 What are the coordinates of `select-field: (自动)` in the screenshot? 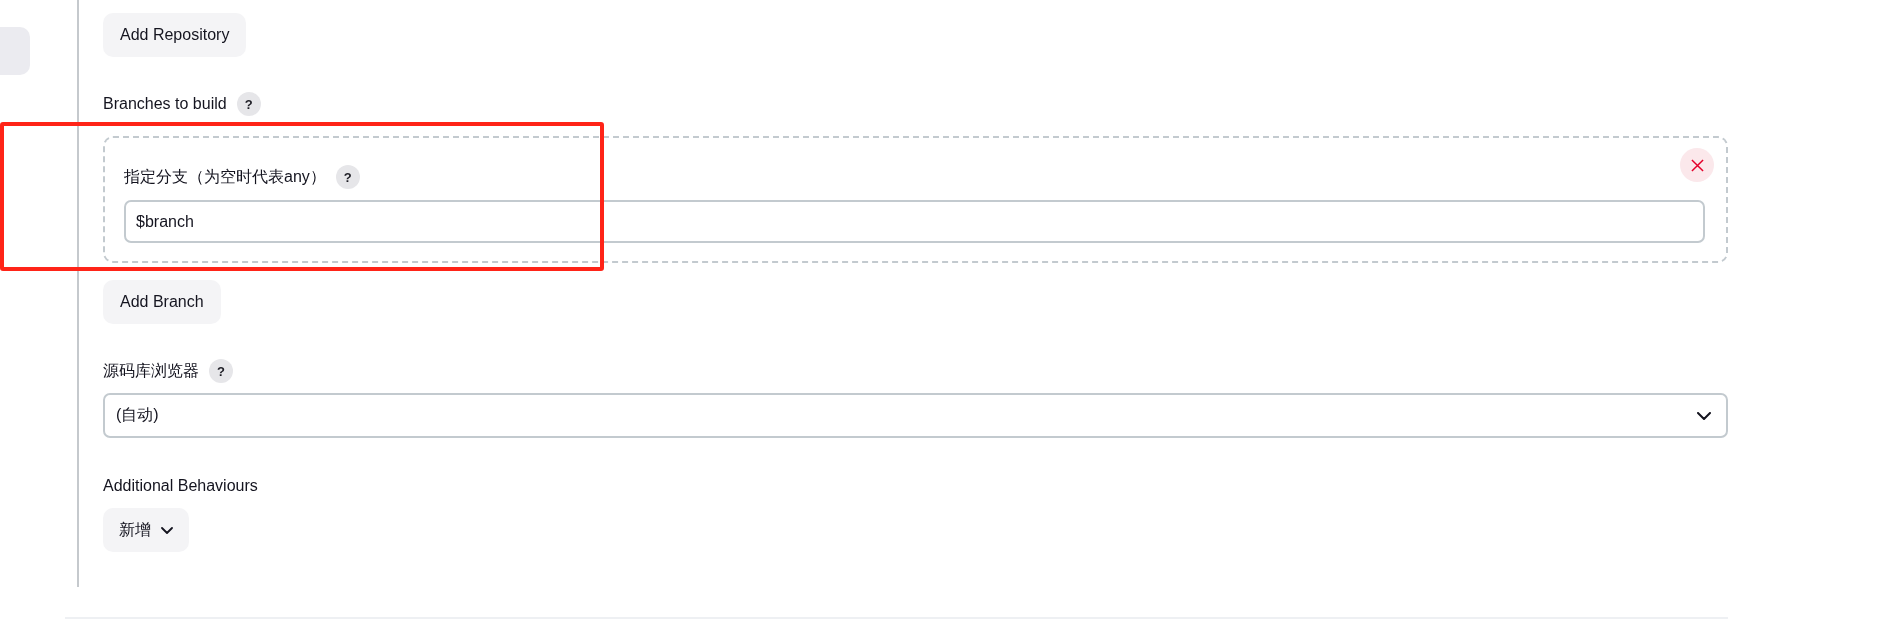 It's located at (915, 415).